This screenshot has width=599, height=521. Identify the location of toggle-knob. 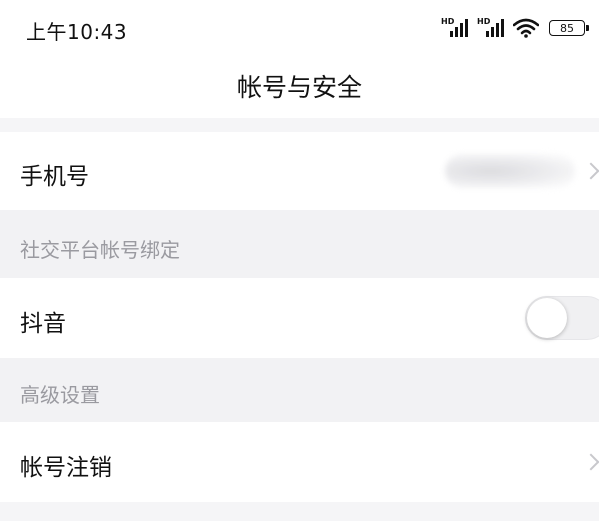
(547, 318).